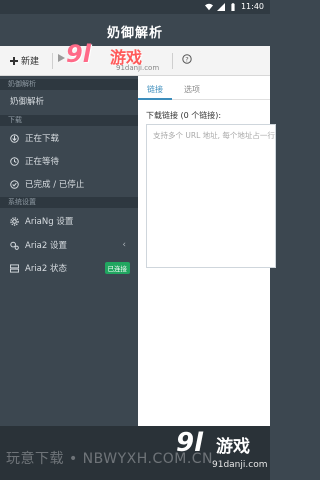  I want to click on watermark-logo-text: 游戏, so click(233, 447).